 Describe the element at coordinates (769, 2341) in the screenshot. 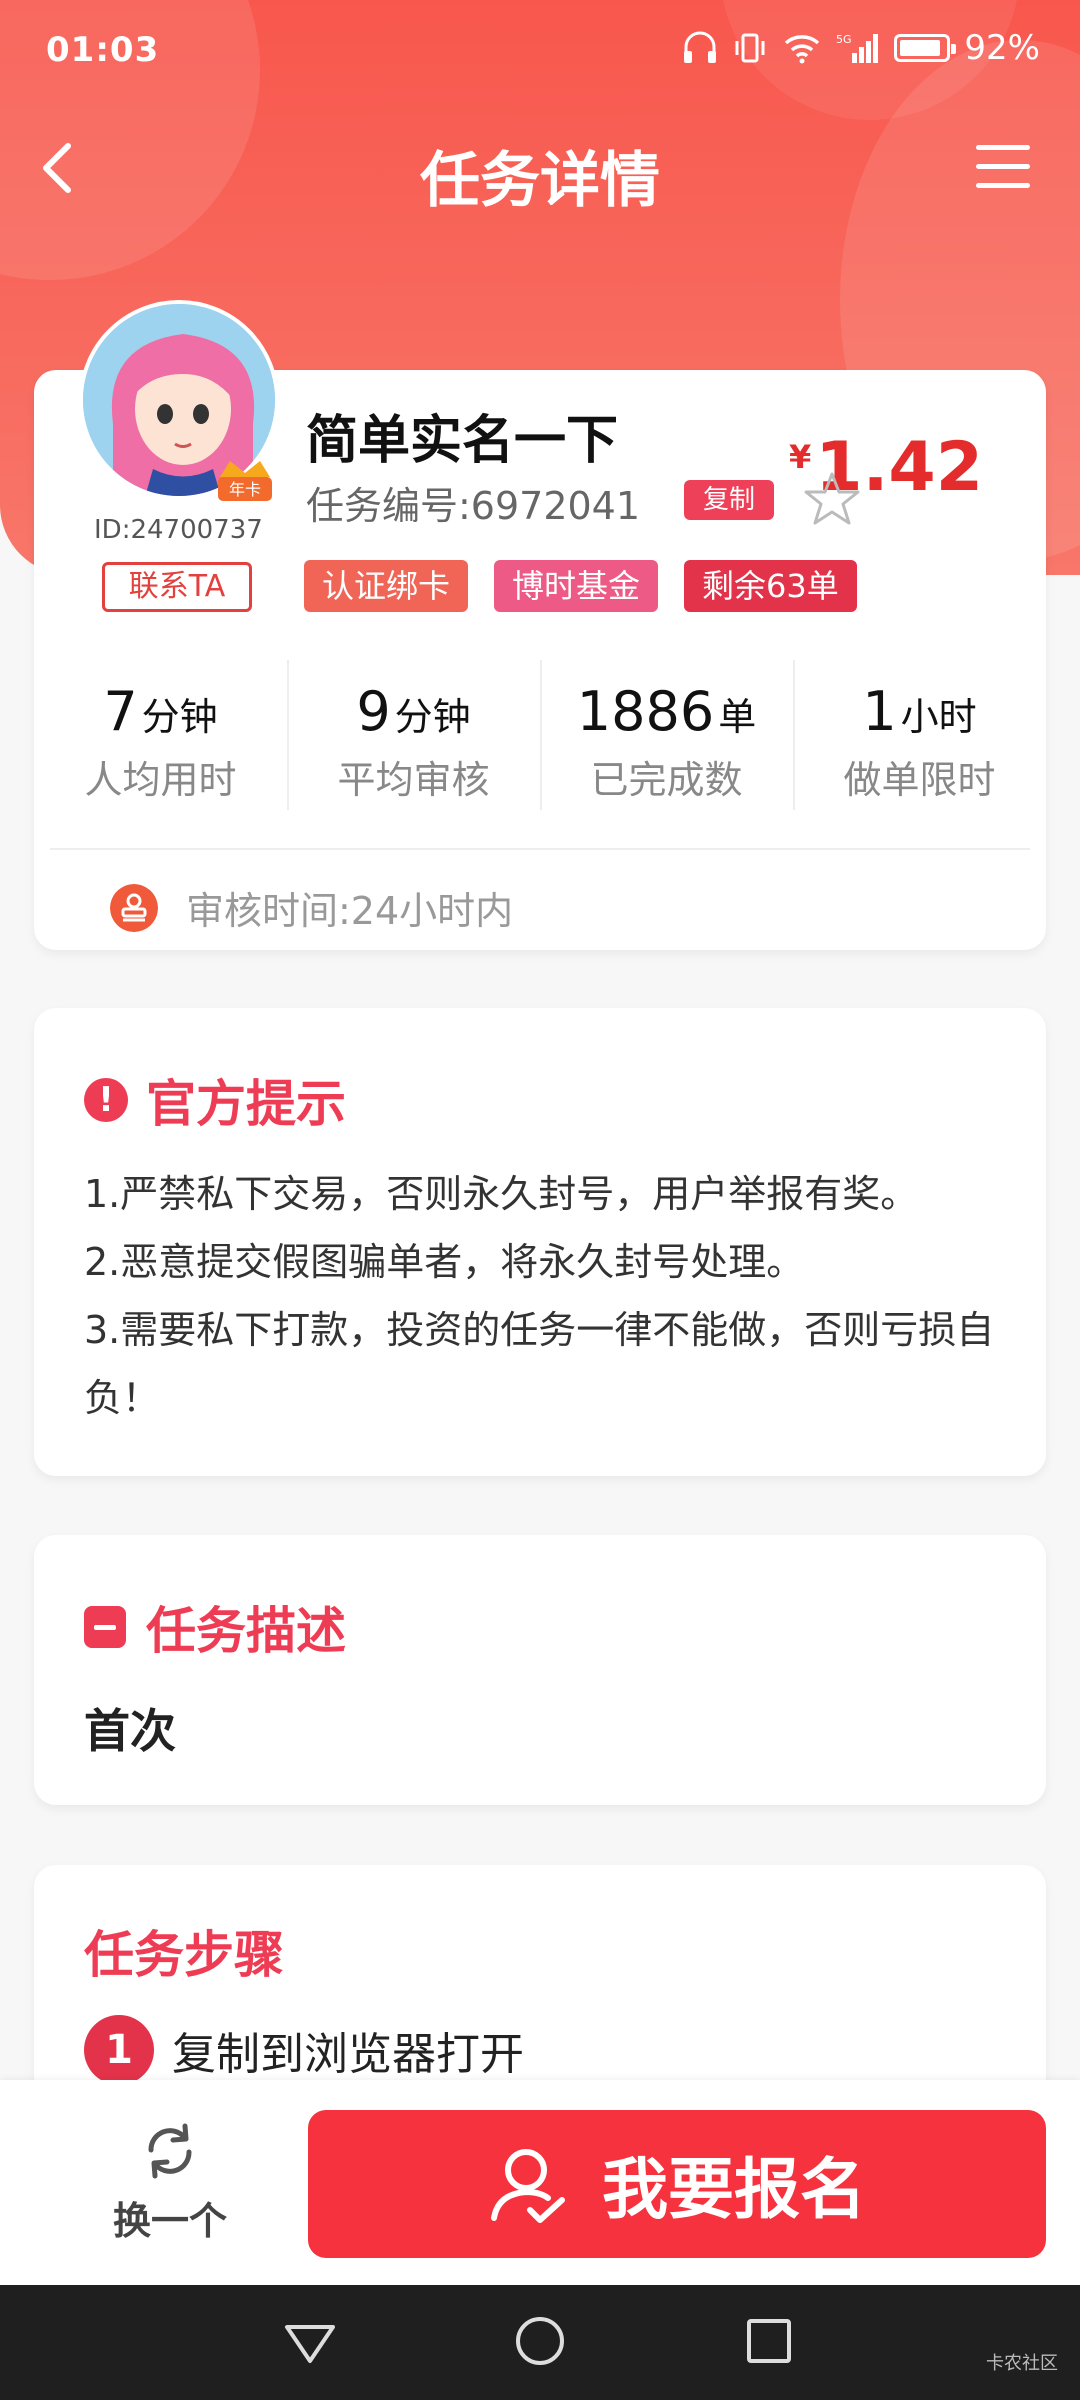

I see `nav-recent-icon` at that location.